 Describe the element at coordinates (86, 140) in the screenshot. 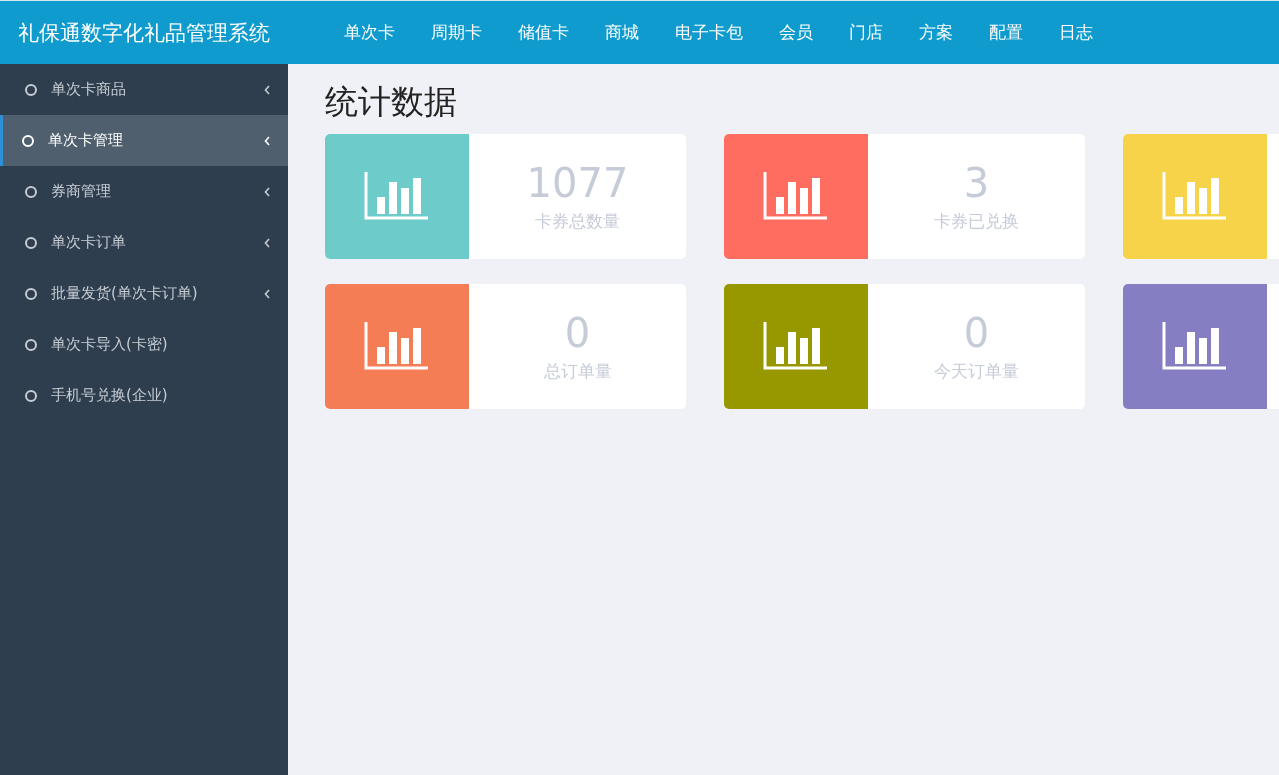

I see `sidebar-item-label: 单次卡管理` at that location.